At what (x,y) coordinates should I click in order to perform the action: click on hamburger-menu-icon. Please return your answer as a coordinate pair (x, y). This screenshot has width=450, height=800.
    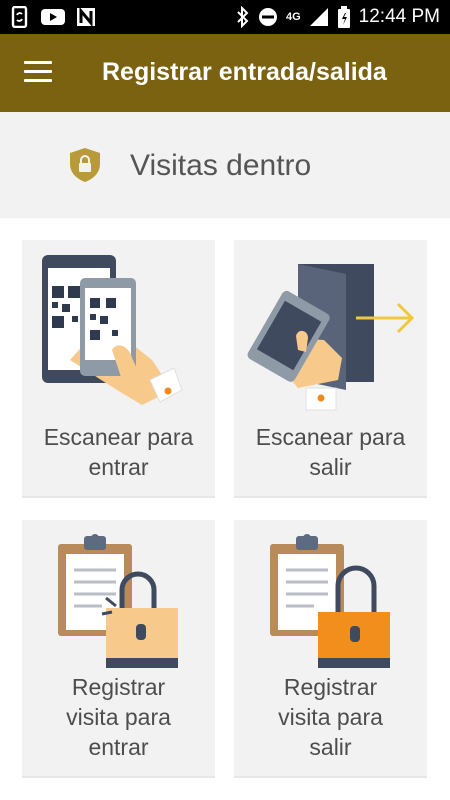
    Looking at the image, I should click on (39, 73).